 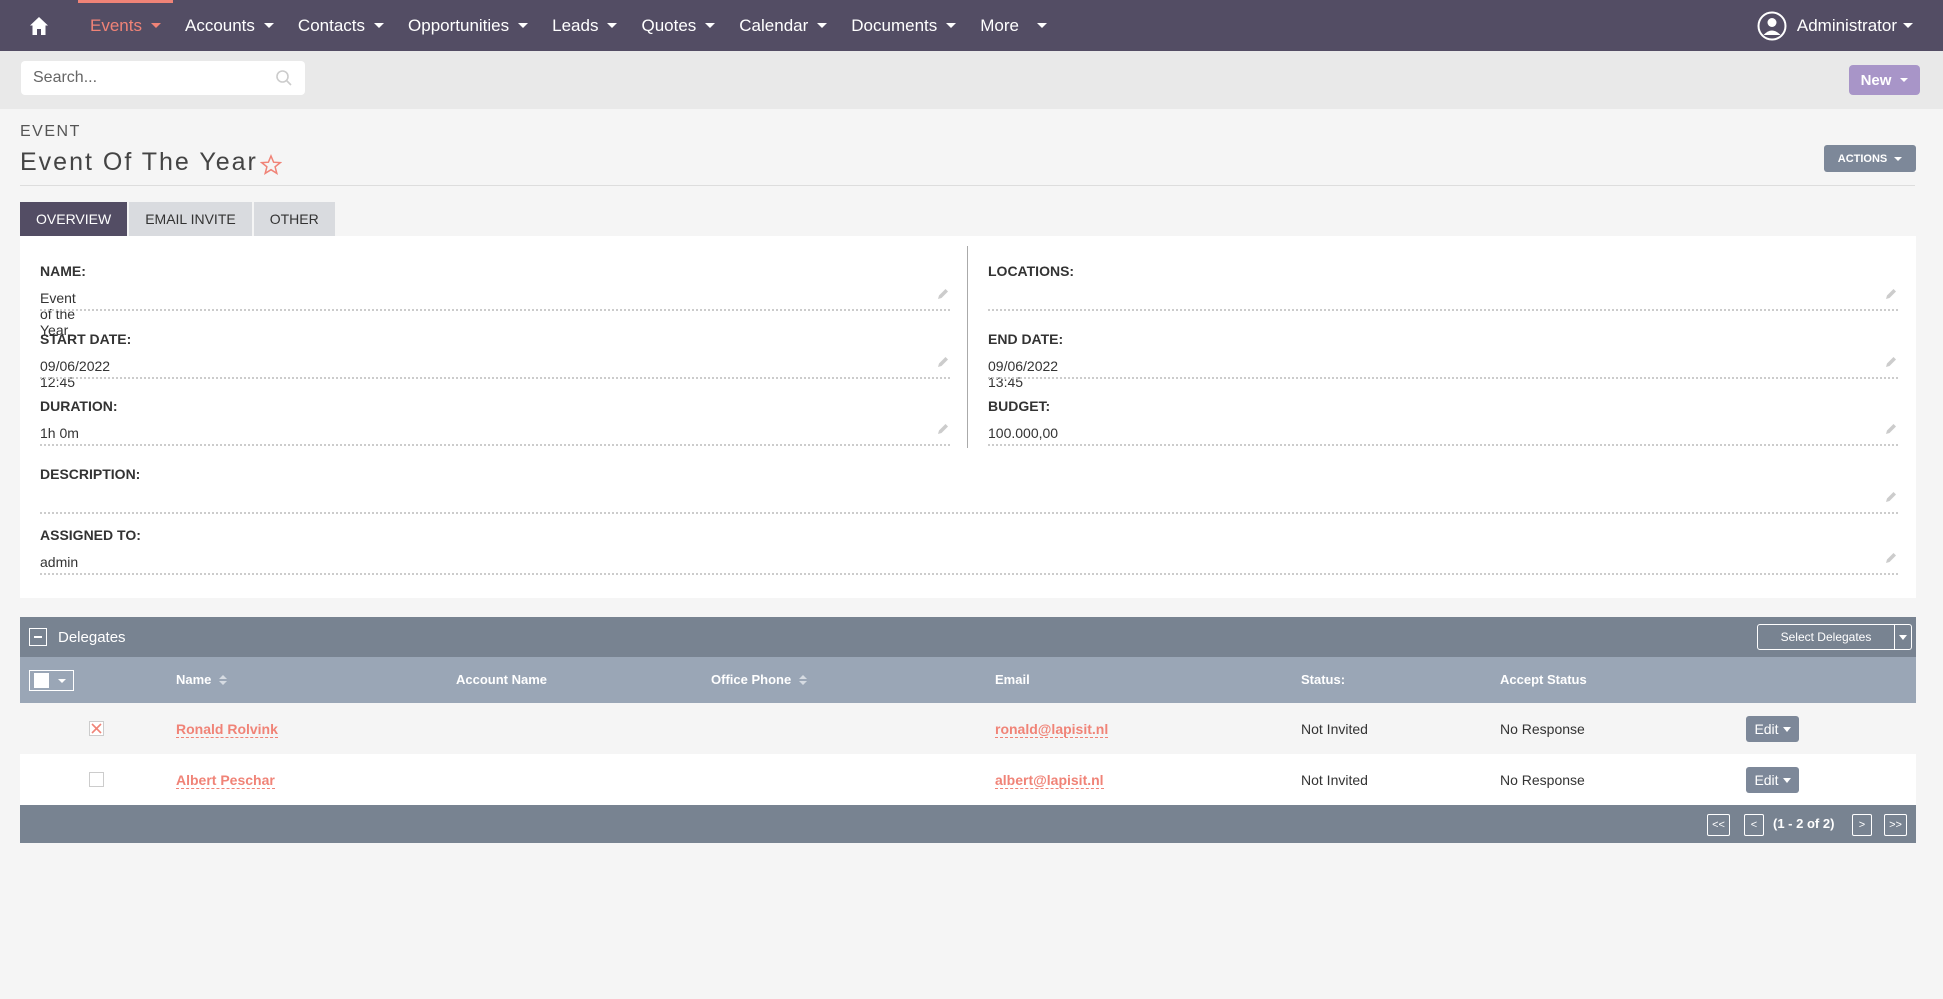 I want to click on column-header-status: Status:, so click(x=1323, y=679).